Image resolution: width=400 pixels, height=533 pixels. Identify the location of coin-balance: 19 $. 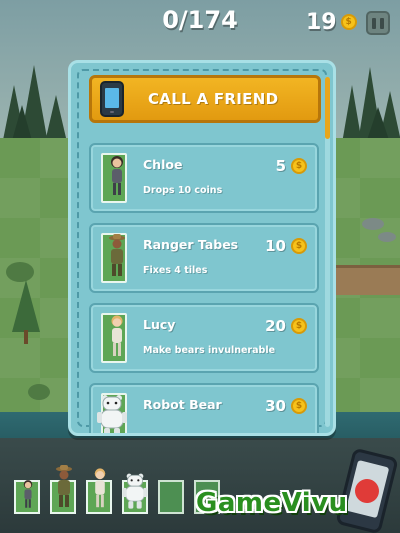
(331, 22).